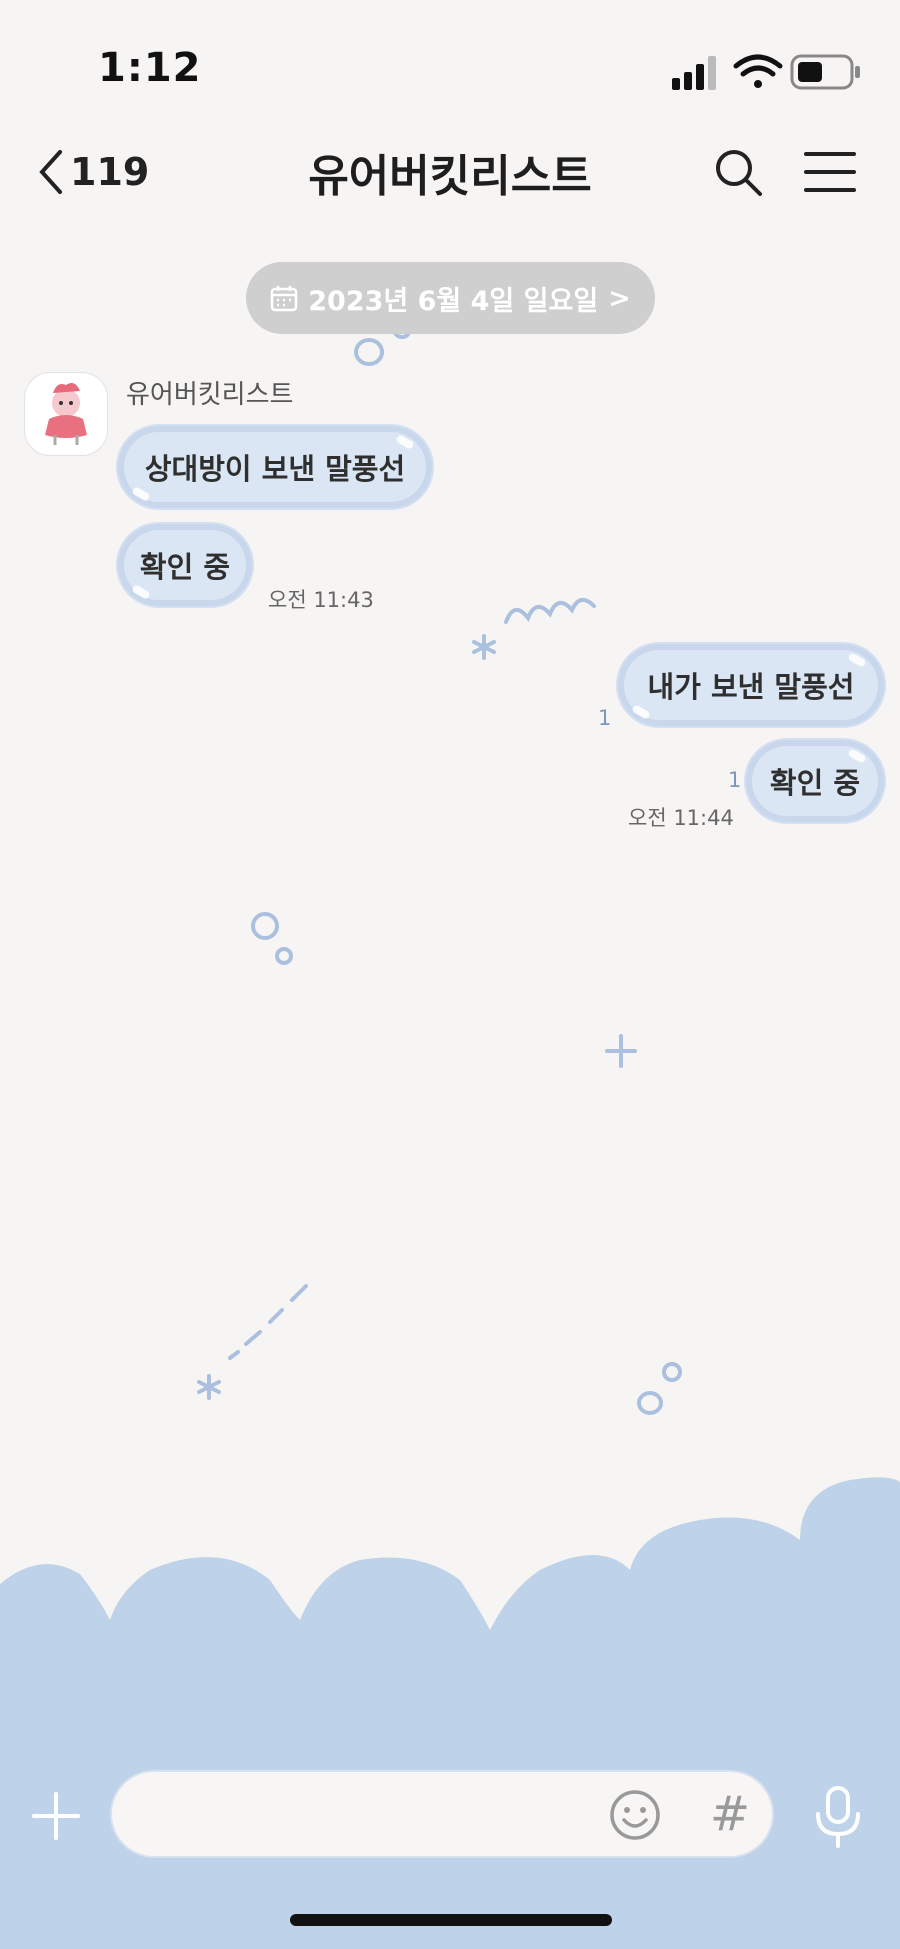 The image size is (900, 1949). I want to click on outgoing-message-bubble: 내가 보낸 말풍선, so click(751, 685).